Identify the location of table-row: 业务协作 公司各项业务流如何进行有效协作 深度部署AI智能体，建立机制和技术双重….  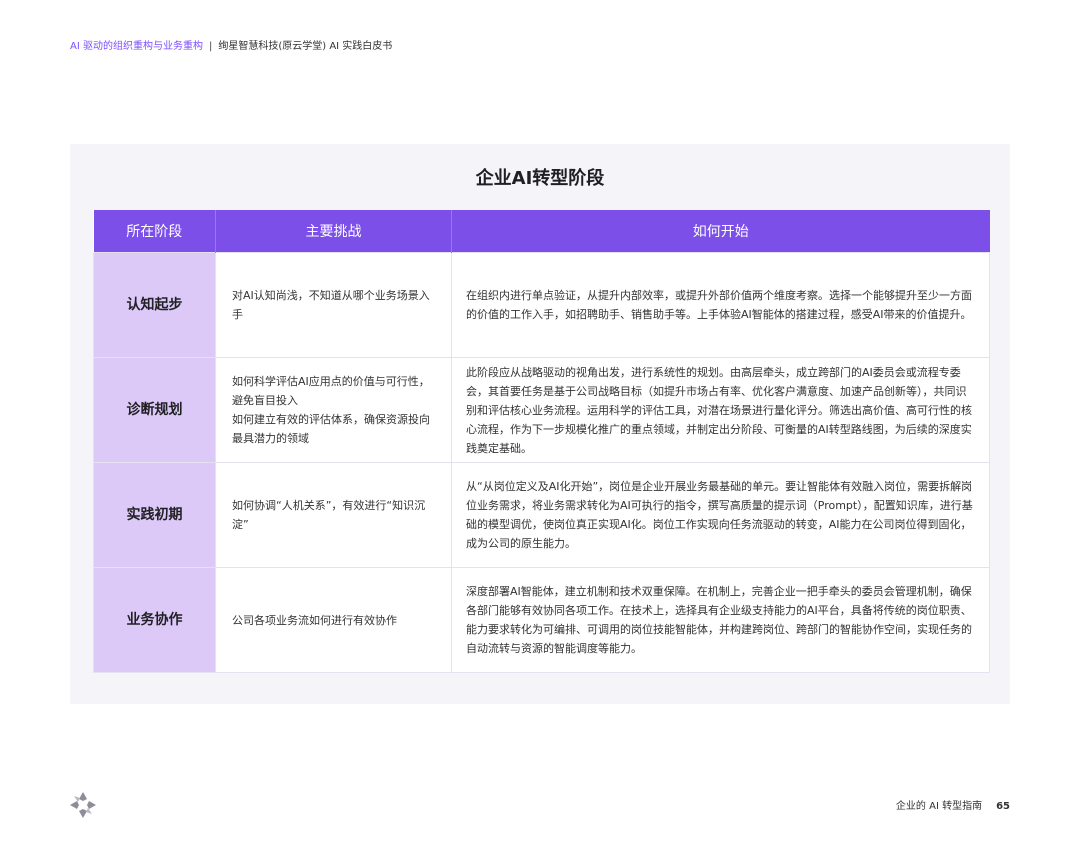
(541, 620).